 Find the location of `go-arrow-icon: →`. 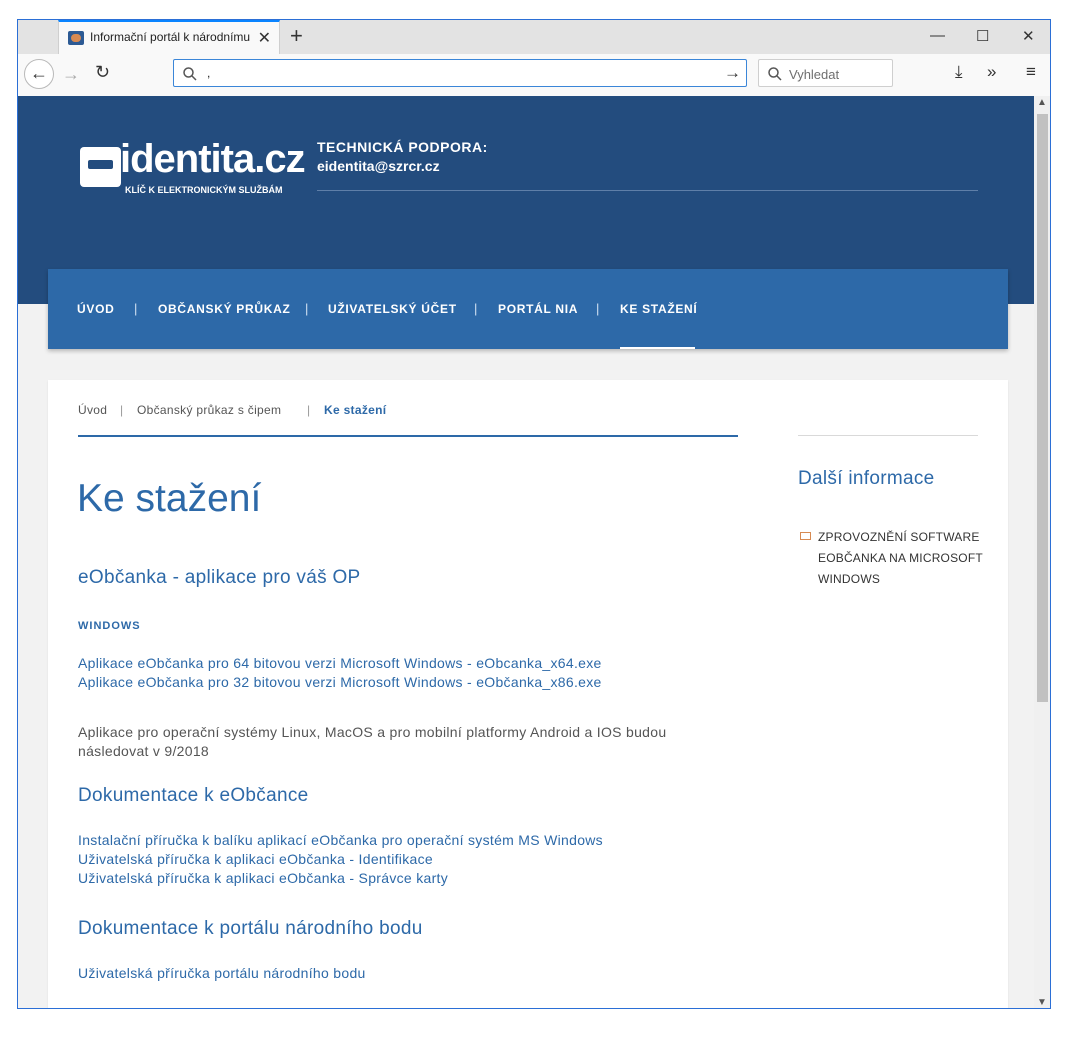

go-arrow-icon: → is located at coordinates (732, 73).